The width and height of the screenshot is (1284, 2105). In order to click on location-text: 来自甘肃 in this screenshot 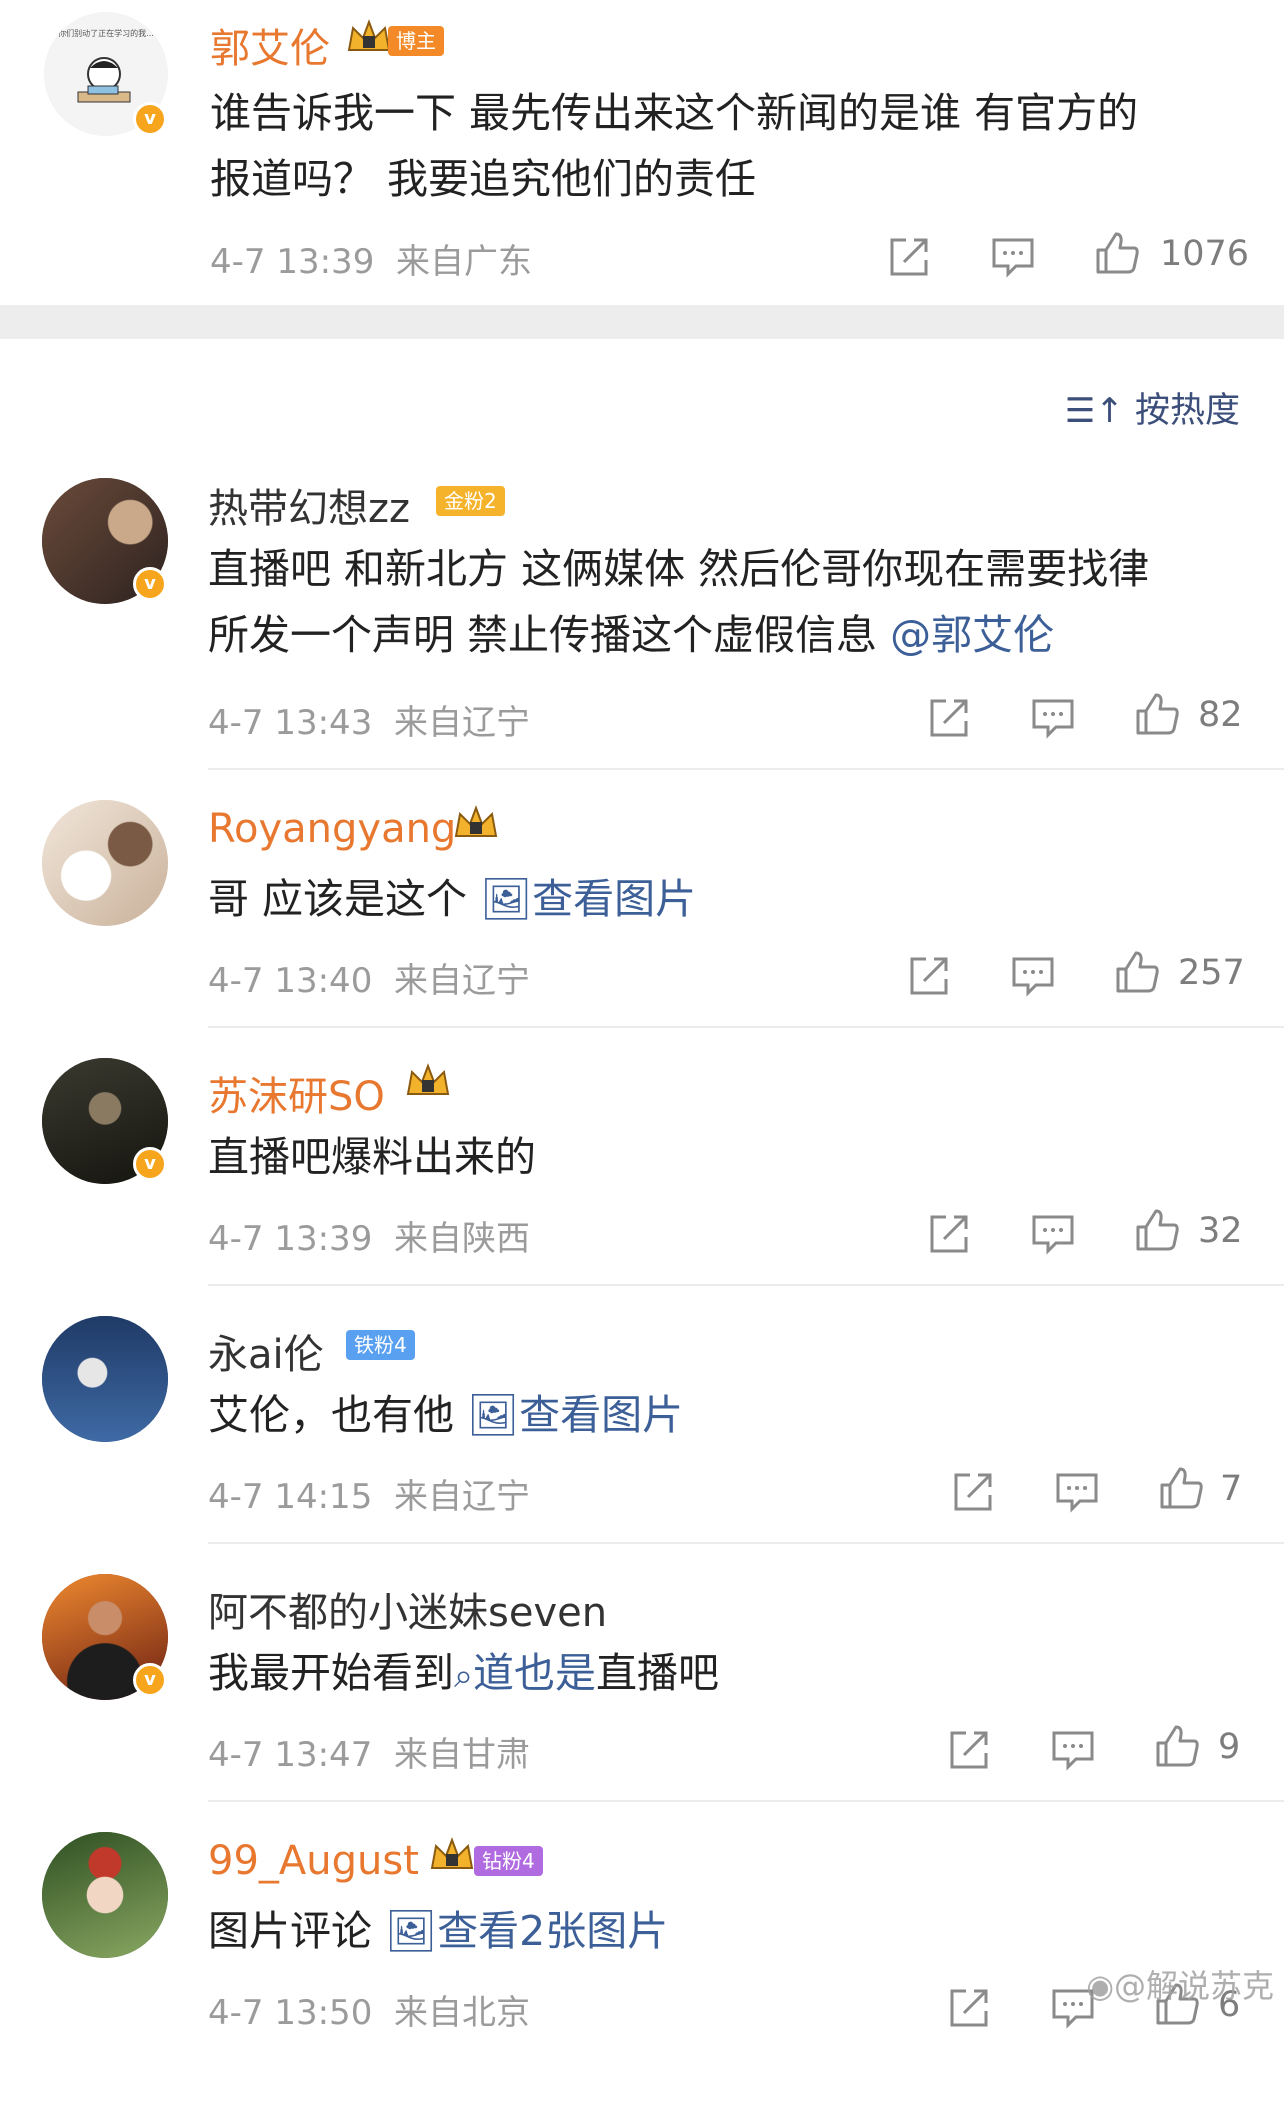, I will do `click(461, 1755)`.